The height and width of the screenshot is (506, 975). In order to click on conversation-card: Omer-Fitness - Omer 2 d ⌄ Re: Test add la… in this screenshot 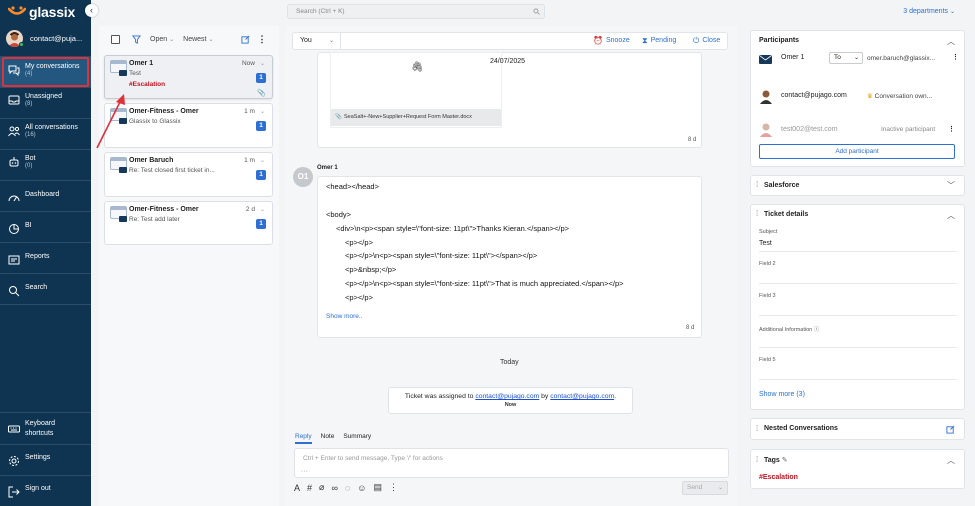, I will do `click(188, 223)`.